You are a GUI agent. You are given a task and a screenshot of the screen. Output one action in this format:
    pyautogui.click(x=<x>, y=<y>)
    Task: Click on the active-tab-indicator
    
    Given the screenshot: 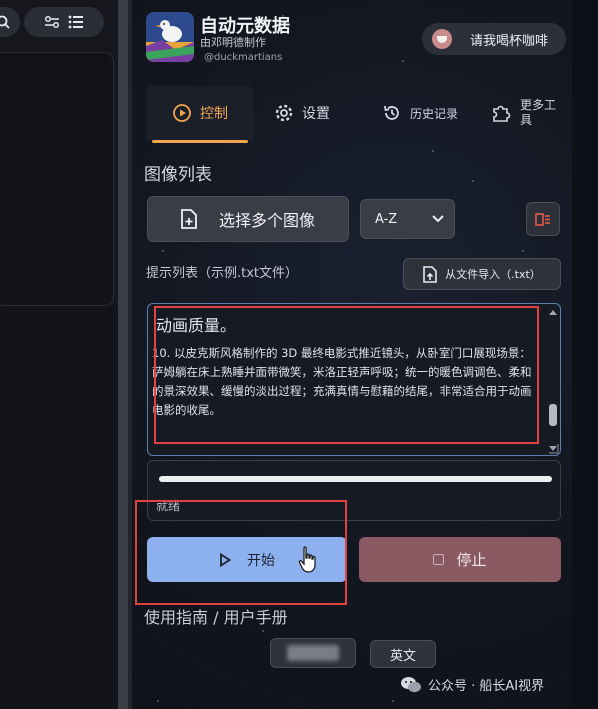 What is the action you would take?
    pyautogui.click(x=200, y=141)
    